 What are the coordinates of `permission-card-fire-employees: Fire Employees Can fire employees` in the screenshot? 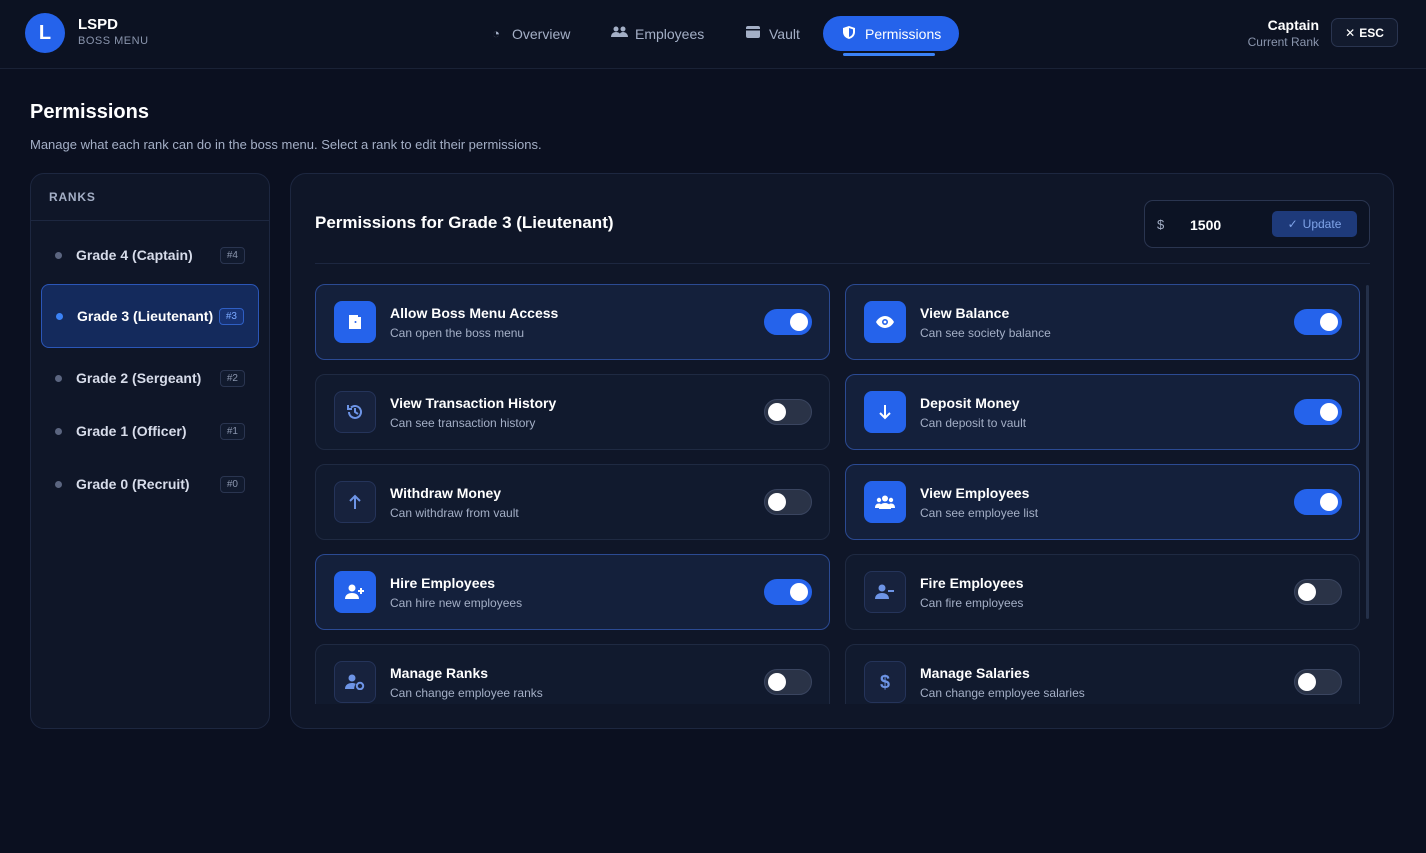 It's located at (1102, 592).